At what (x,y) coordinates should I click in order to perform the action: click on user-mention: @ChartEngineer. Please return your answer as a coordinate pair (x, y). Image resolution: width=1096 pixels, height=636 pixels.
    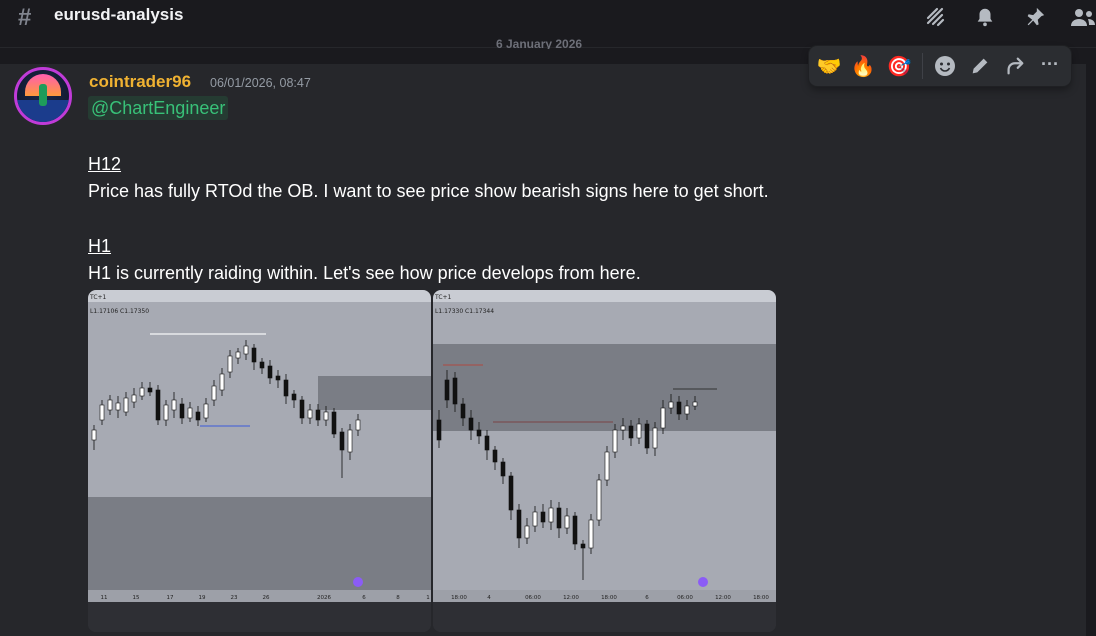
    Looking at the image, I should click on (158, 108).